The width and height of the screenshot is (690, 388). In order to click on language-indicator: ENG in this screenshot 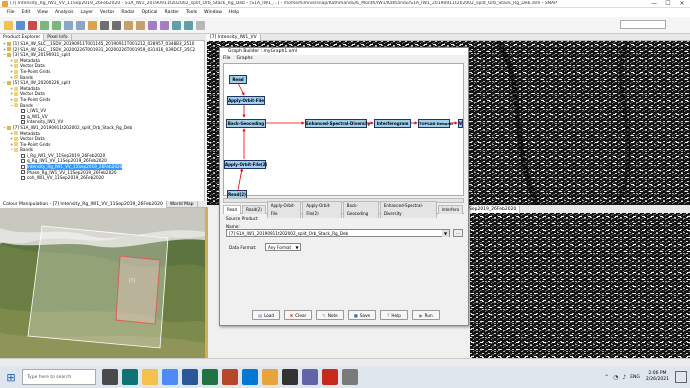, I will do `click(635, 377)`.